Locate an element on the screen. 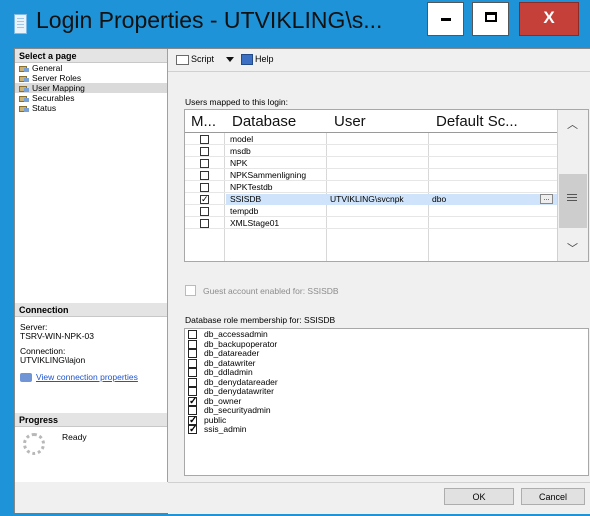 The width and height of the screenshot is (590, 516). ok-button: OK is located at coordinates (479, 496).